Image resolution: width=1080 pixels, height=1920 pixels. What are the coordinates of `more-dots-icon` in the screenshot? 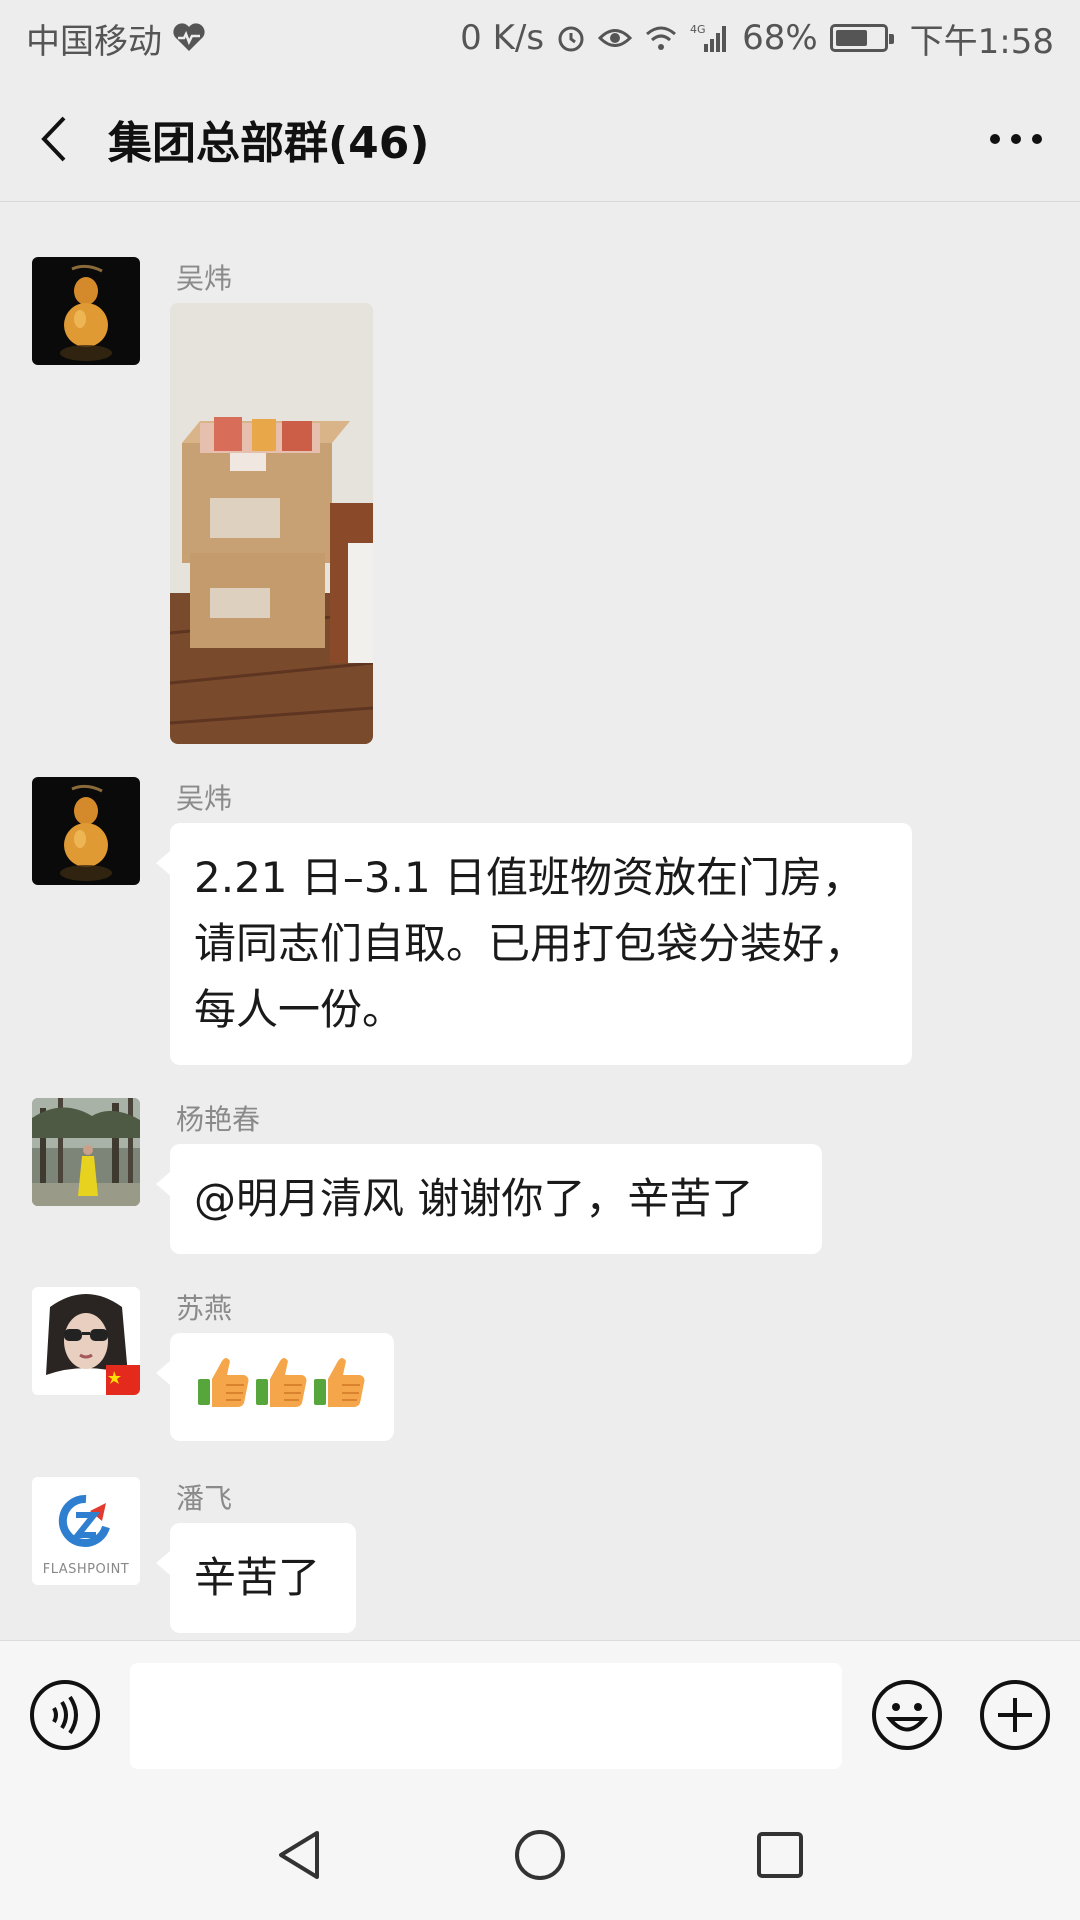 It's located at (1016, 139).